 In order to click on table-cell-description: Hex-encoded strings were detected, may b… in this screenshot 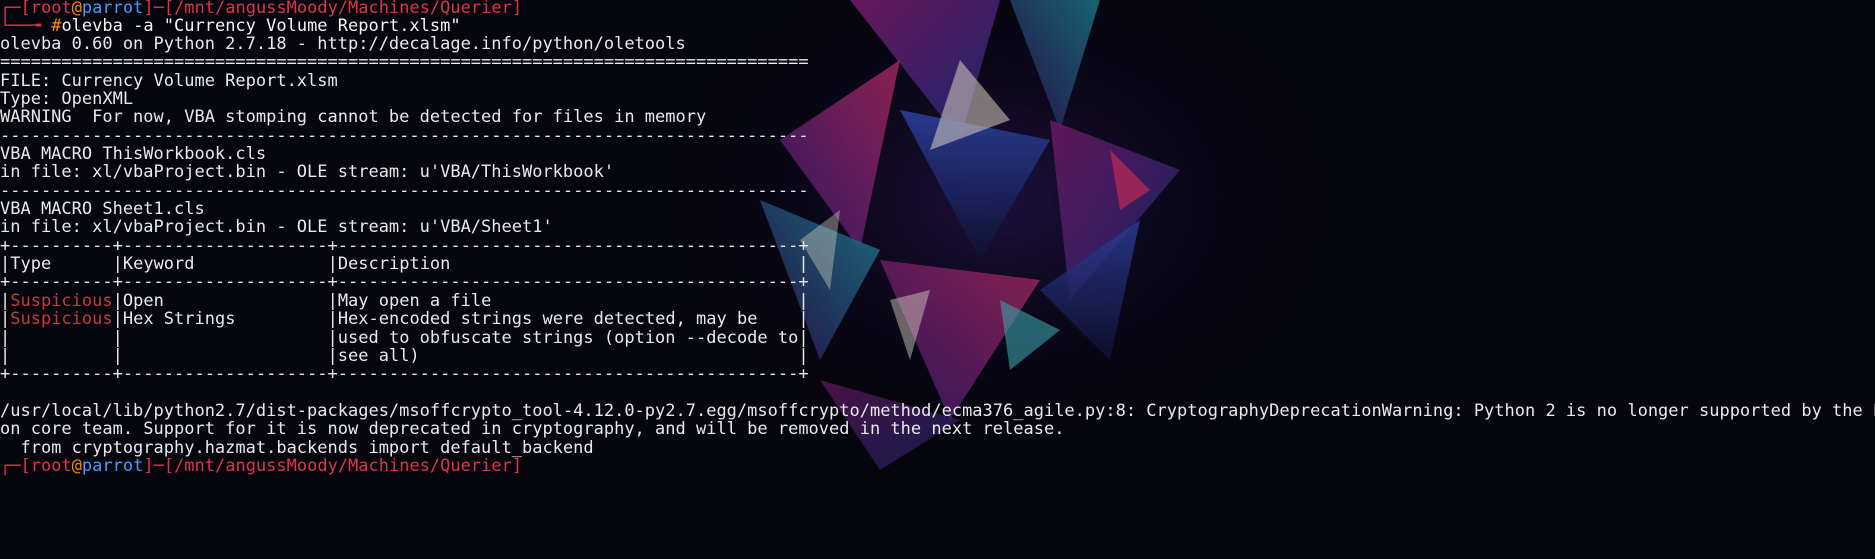, I will do `click(547, 319)`.